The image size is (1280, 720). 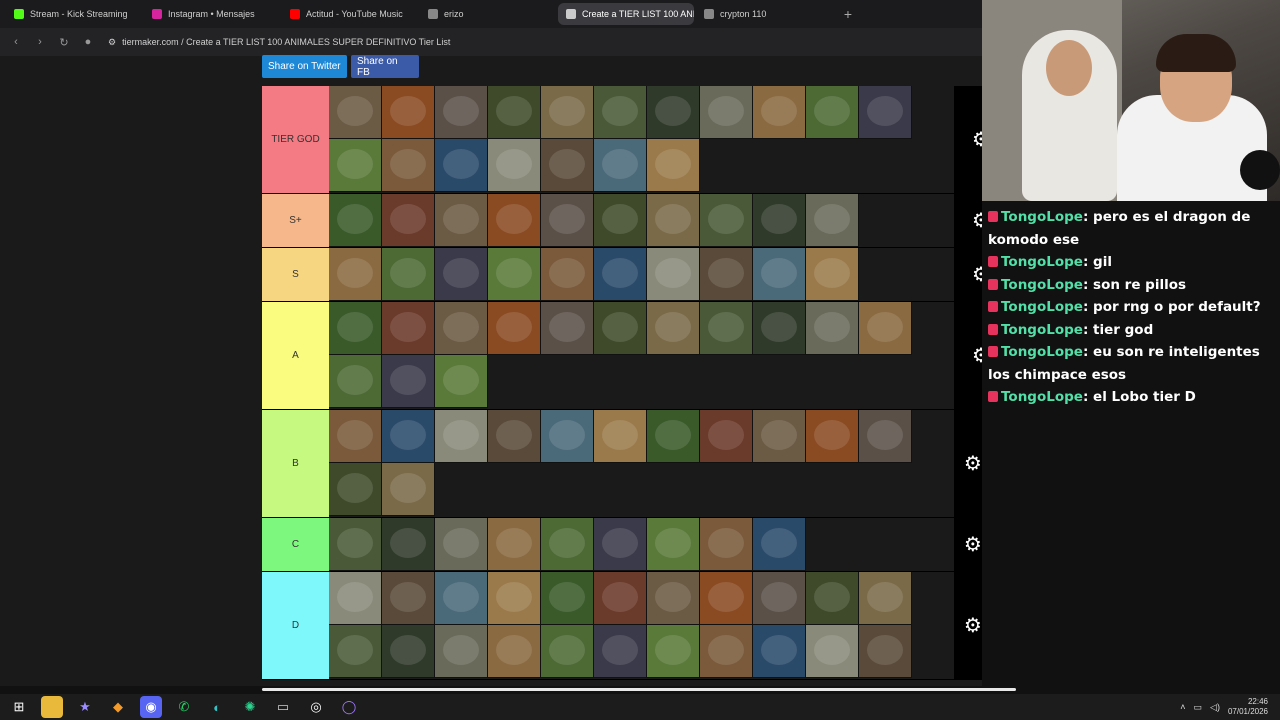 What do you see at coordinates (295, 274) in the screenshot?
I see `tier-label: S` at bounding box center [295, 274].